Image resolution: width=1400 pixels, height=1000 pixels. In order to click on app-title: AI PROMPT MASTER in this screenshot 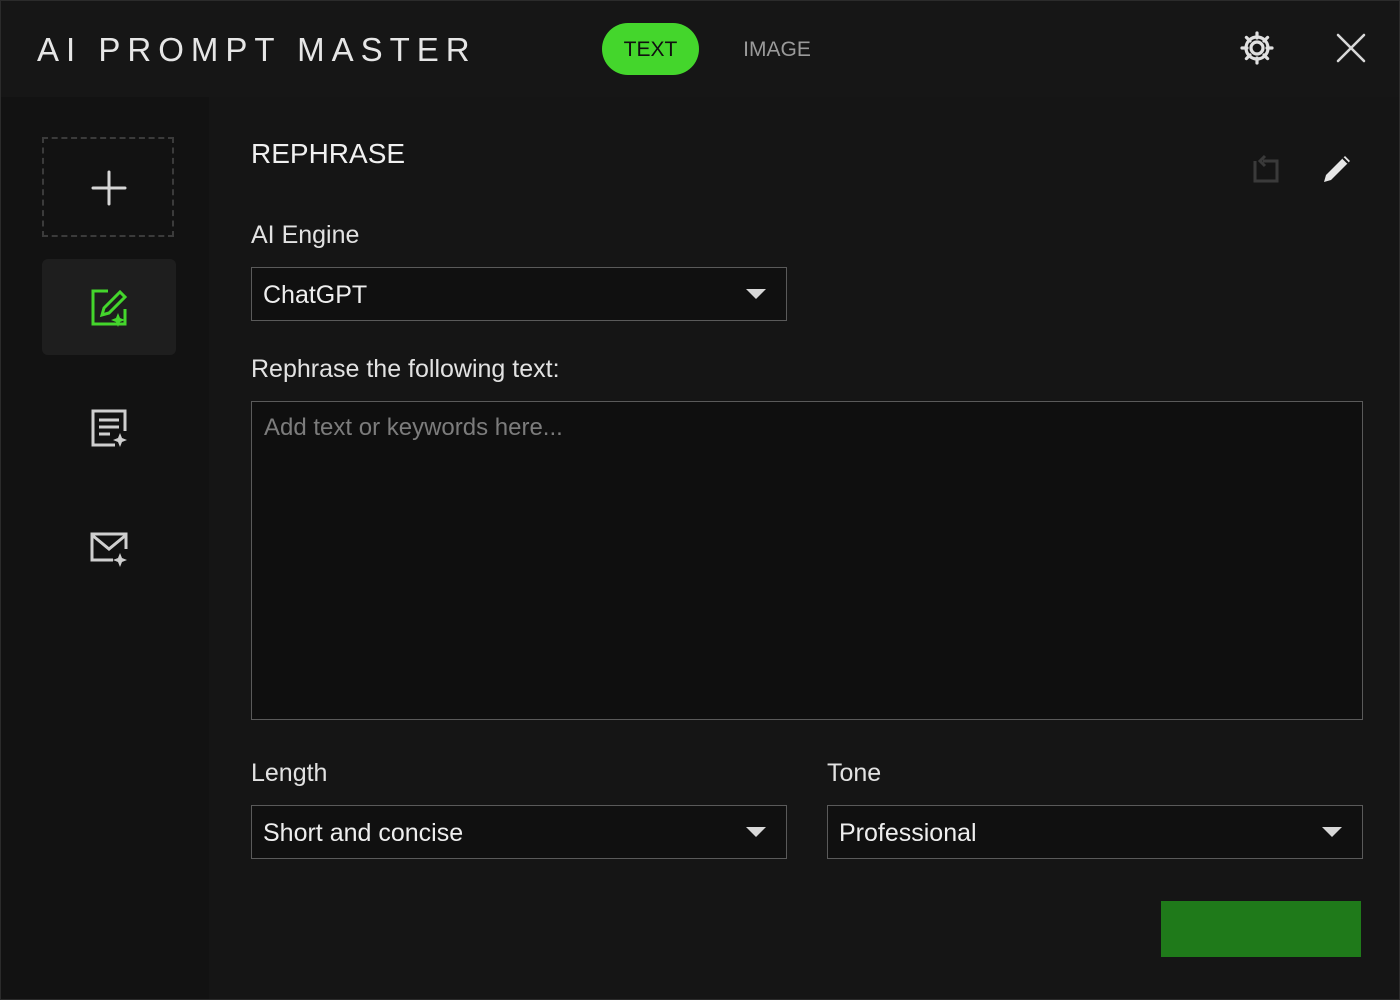, I will do `click(257, 49)`.